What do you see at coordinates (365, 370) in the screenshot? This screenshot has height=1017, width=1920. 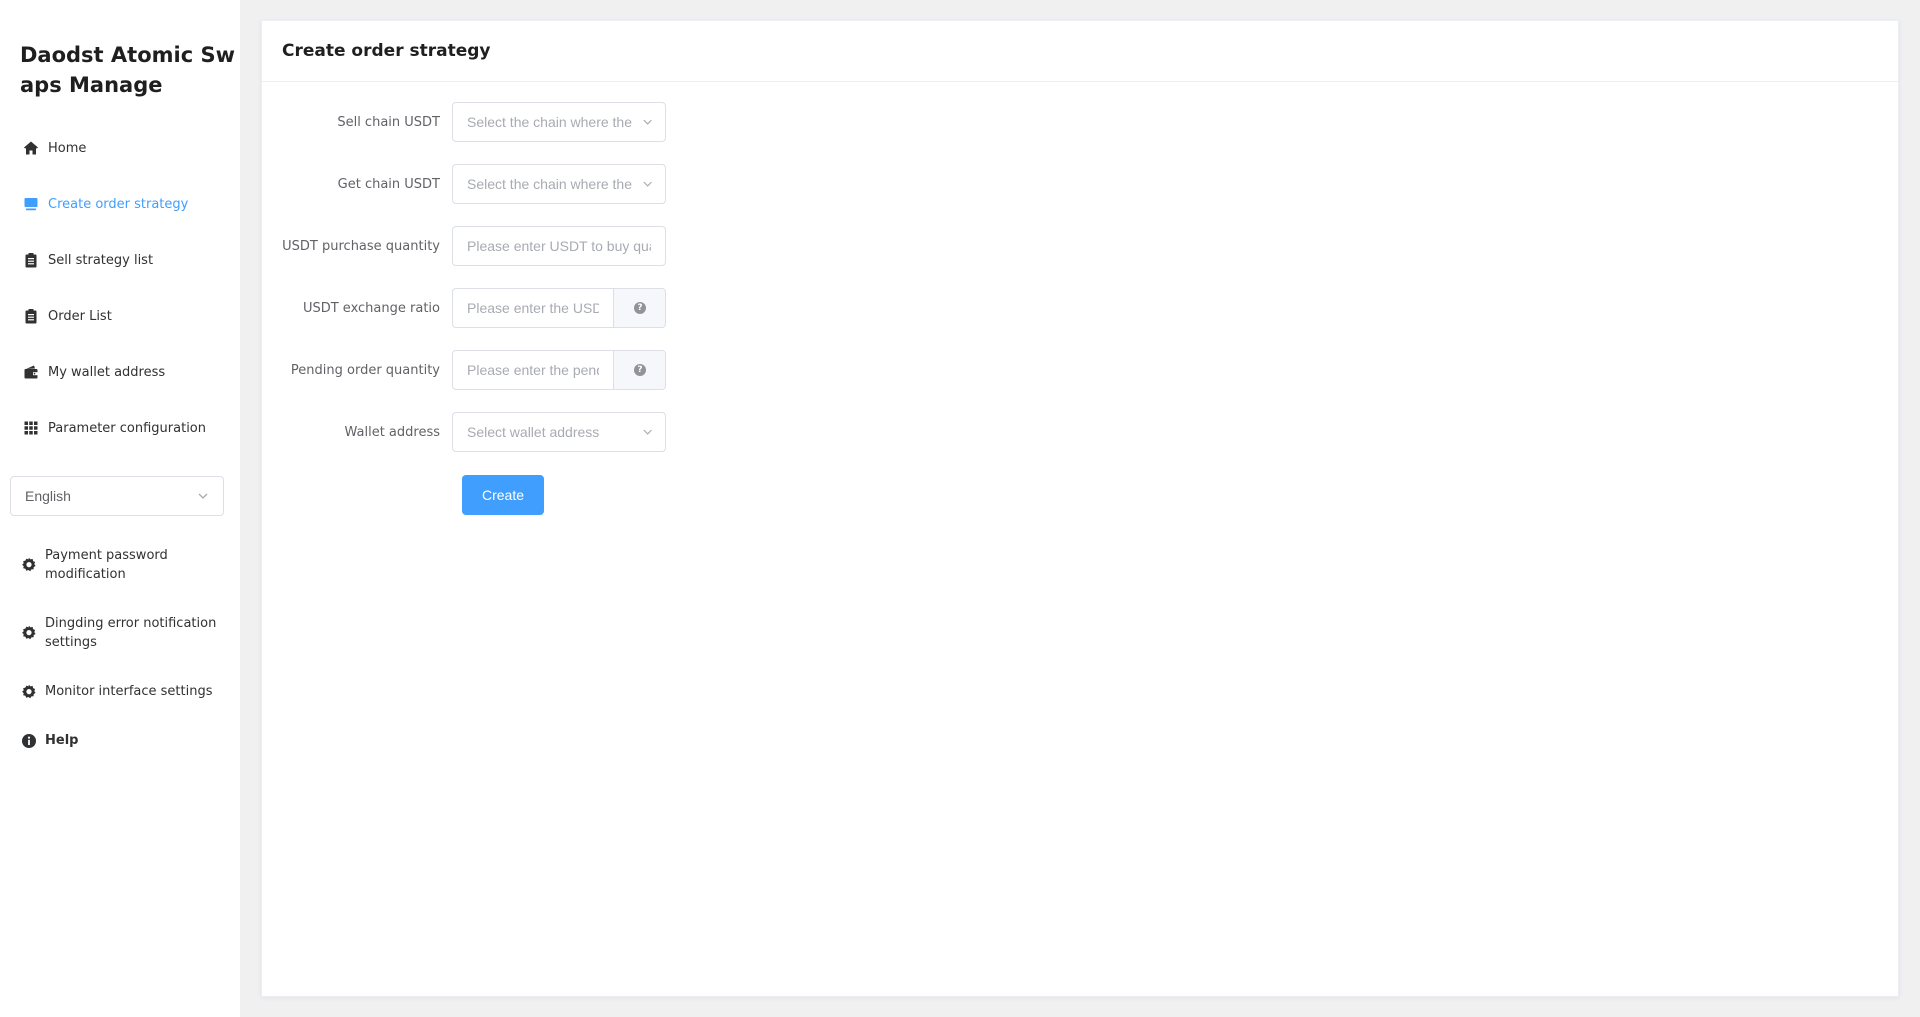 I see `pending-quantity-label: Pending order quantity` at bounding box center [365, 370].